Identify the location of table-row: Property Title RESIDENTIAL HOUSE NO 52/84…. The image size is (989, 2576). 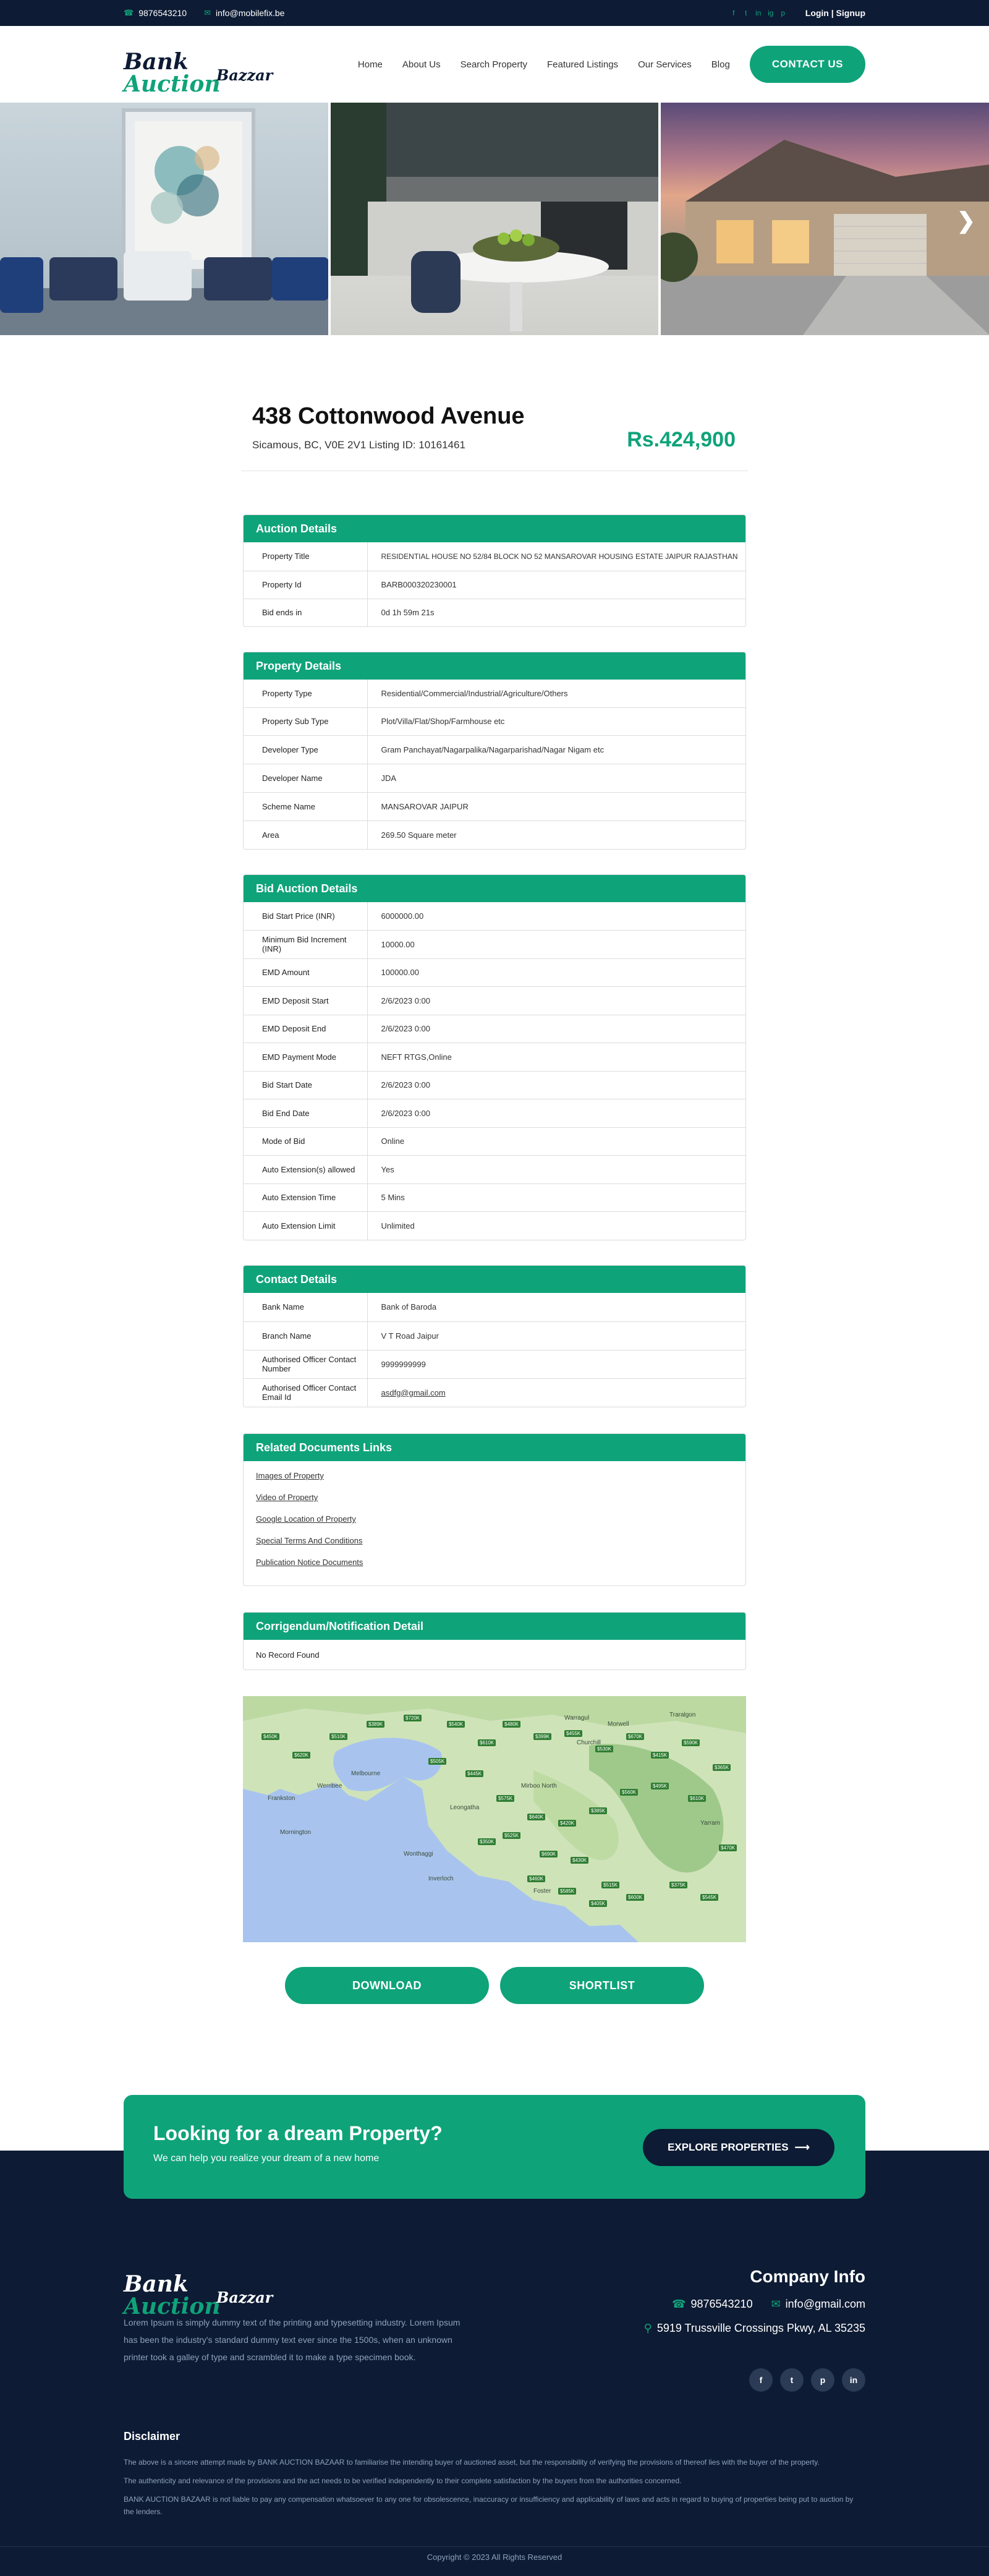
(494, 556).